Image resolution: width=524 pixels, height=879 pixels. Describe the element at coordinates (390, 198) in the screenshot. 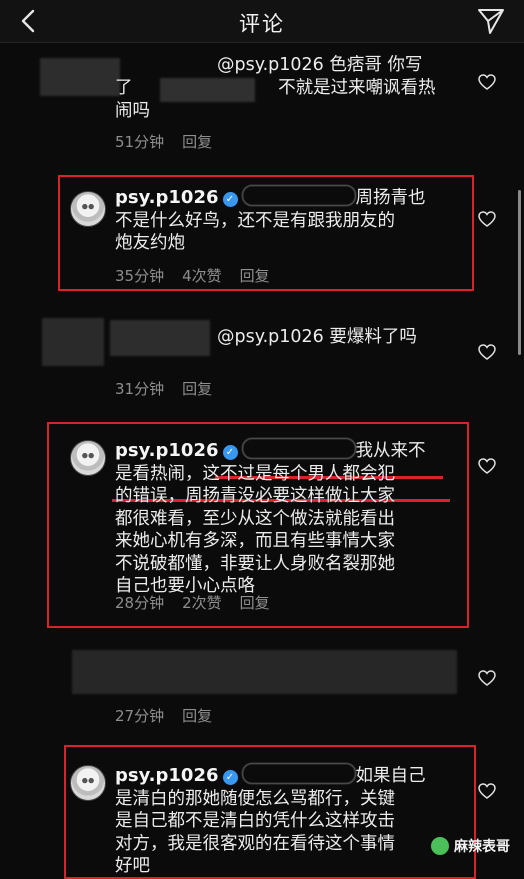

I see `comment-line: 周扬青也` at that location.